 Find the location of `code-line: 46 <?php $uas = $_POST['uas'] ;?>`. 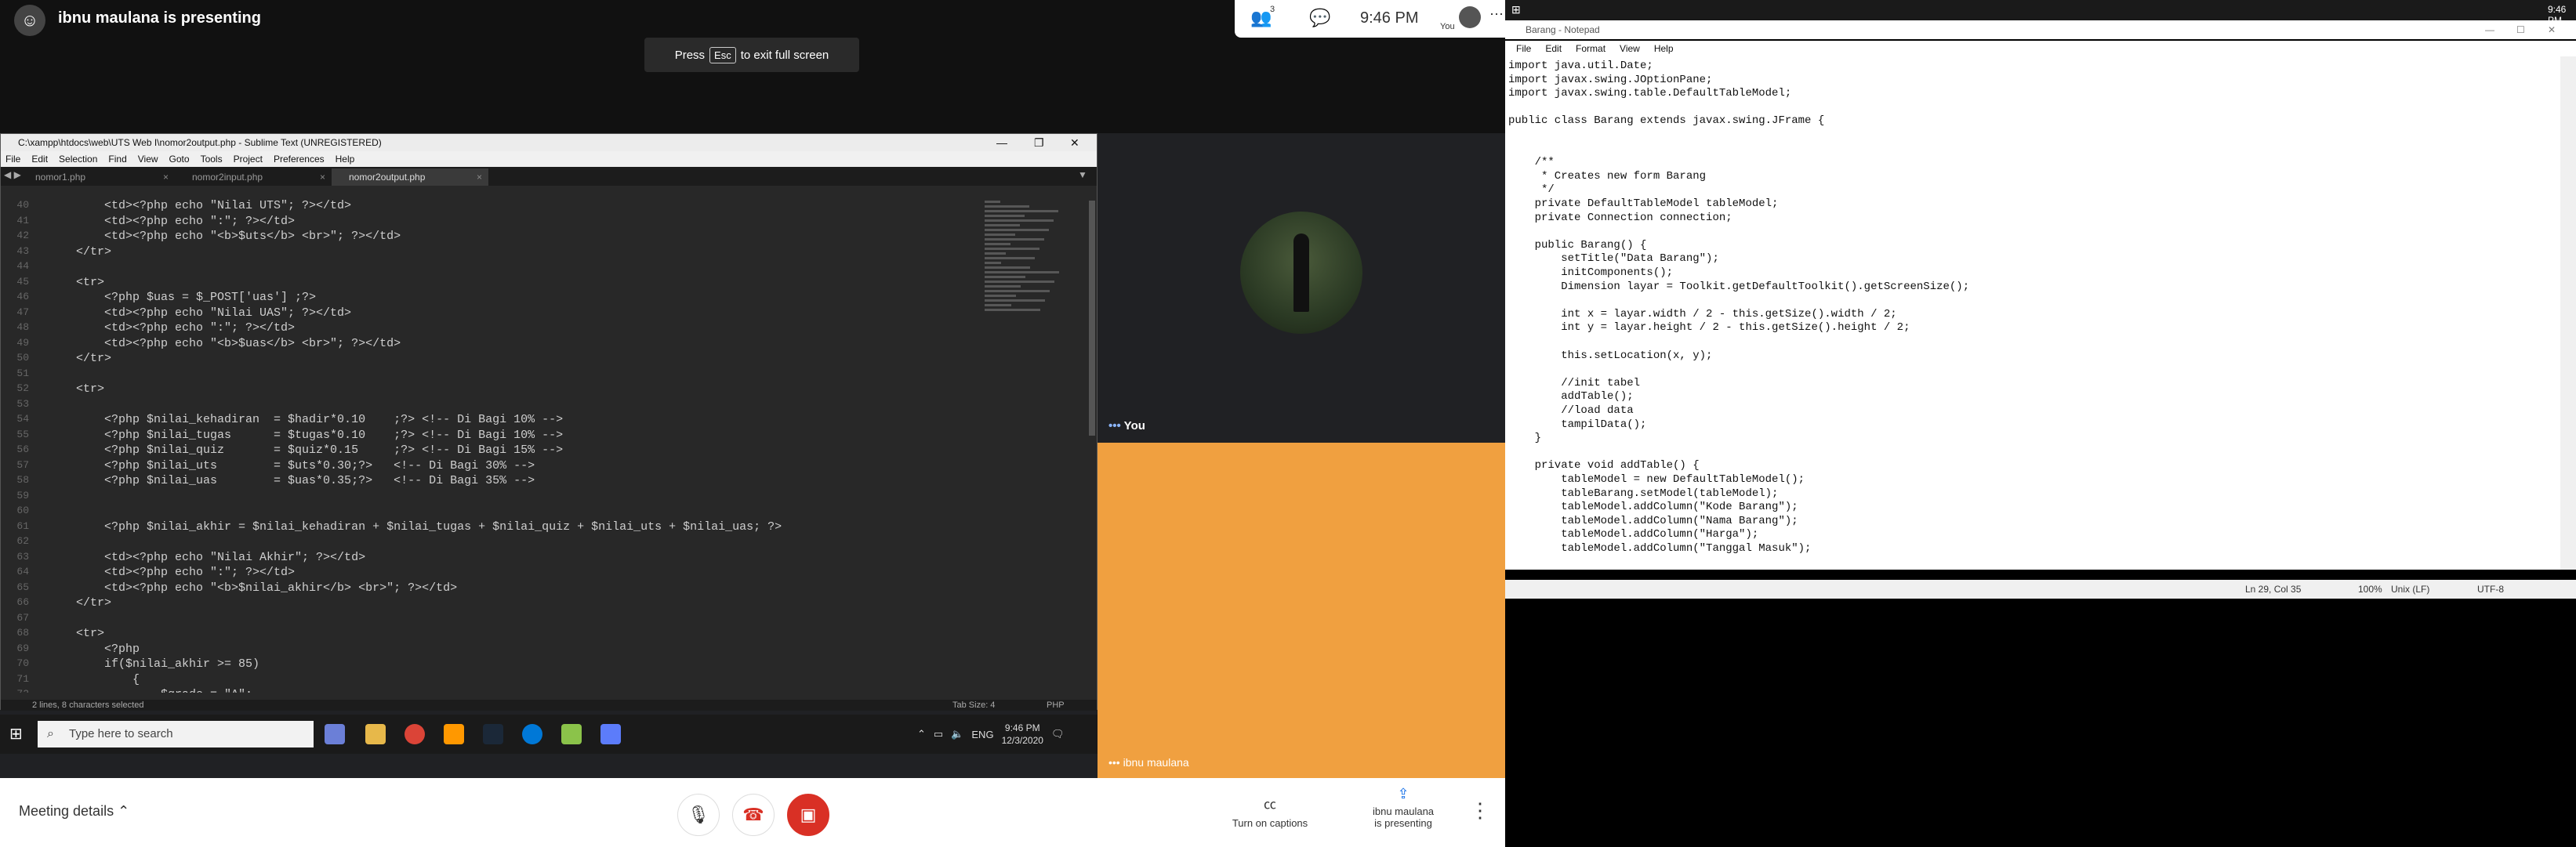

code-line: 46 <?php $uas = $_POST['uas'] ;?> is located at coordinates (546, 298).